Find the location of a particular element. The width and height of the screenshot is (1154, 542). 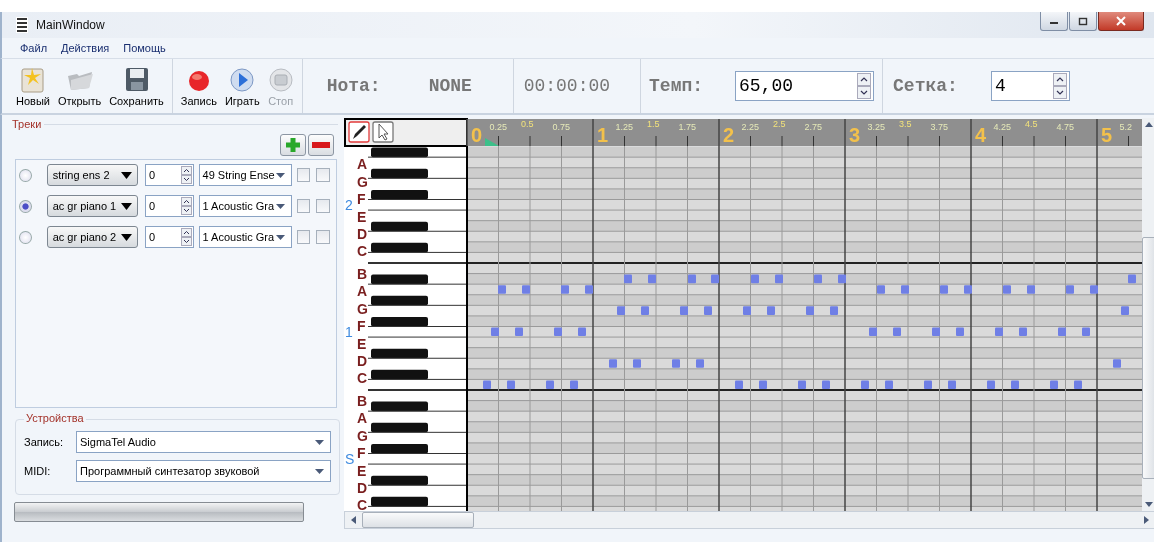

toolbar-button: Запись is located at coordinates (198, 86).